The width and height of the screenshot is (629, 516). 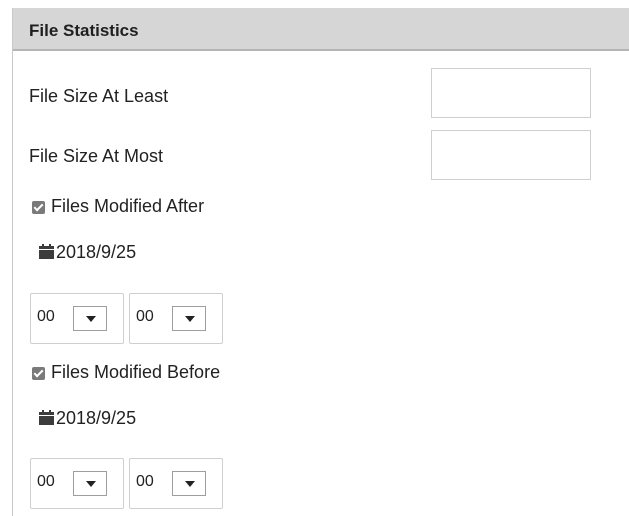 I want to click on panel-title: File Statistics, so click(x=84, y=30).